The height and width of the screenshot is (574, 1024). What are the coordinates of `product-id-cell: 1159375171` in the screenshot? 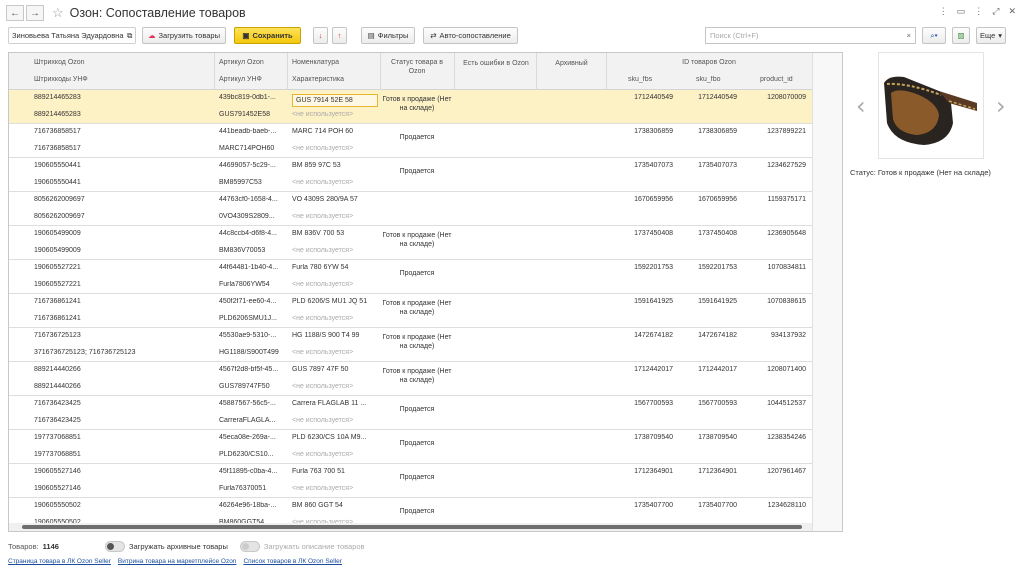 It's located at (772, 199).